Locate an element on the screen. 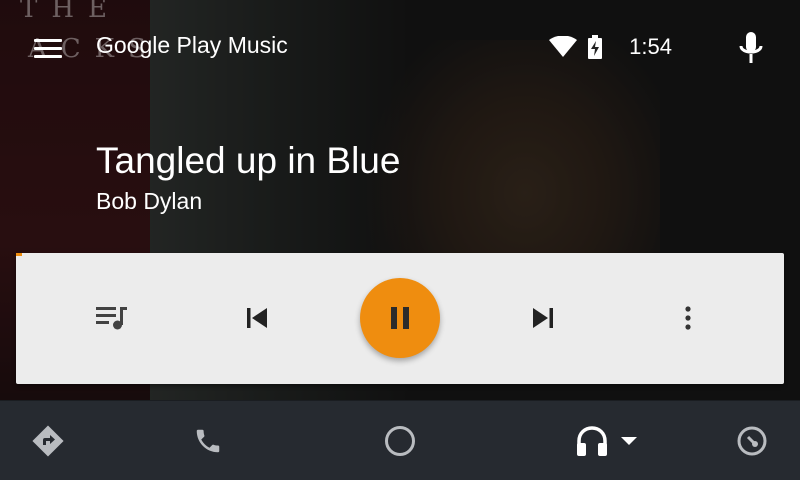  menu-button is located at coordinates (48, 48).